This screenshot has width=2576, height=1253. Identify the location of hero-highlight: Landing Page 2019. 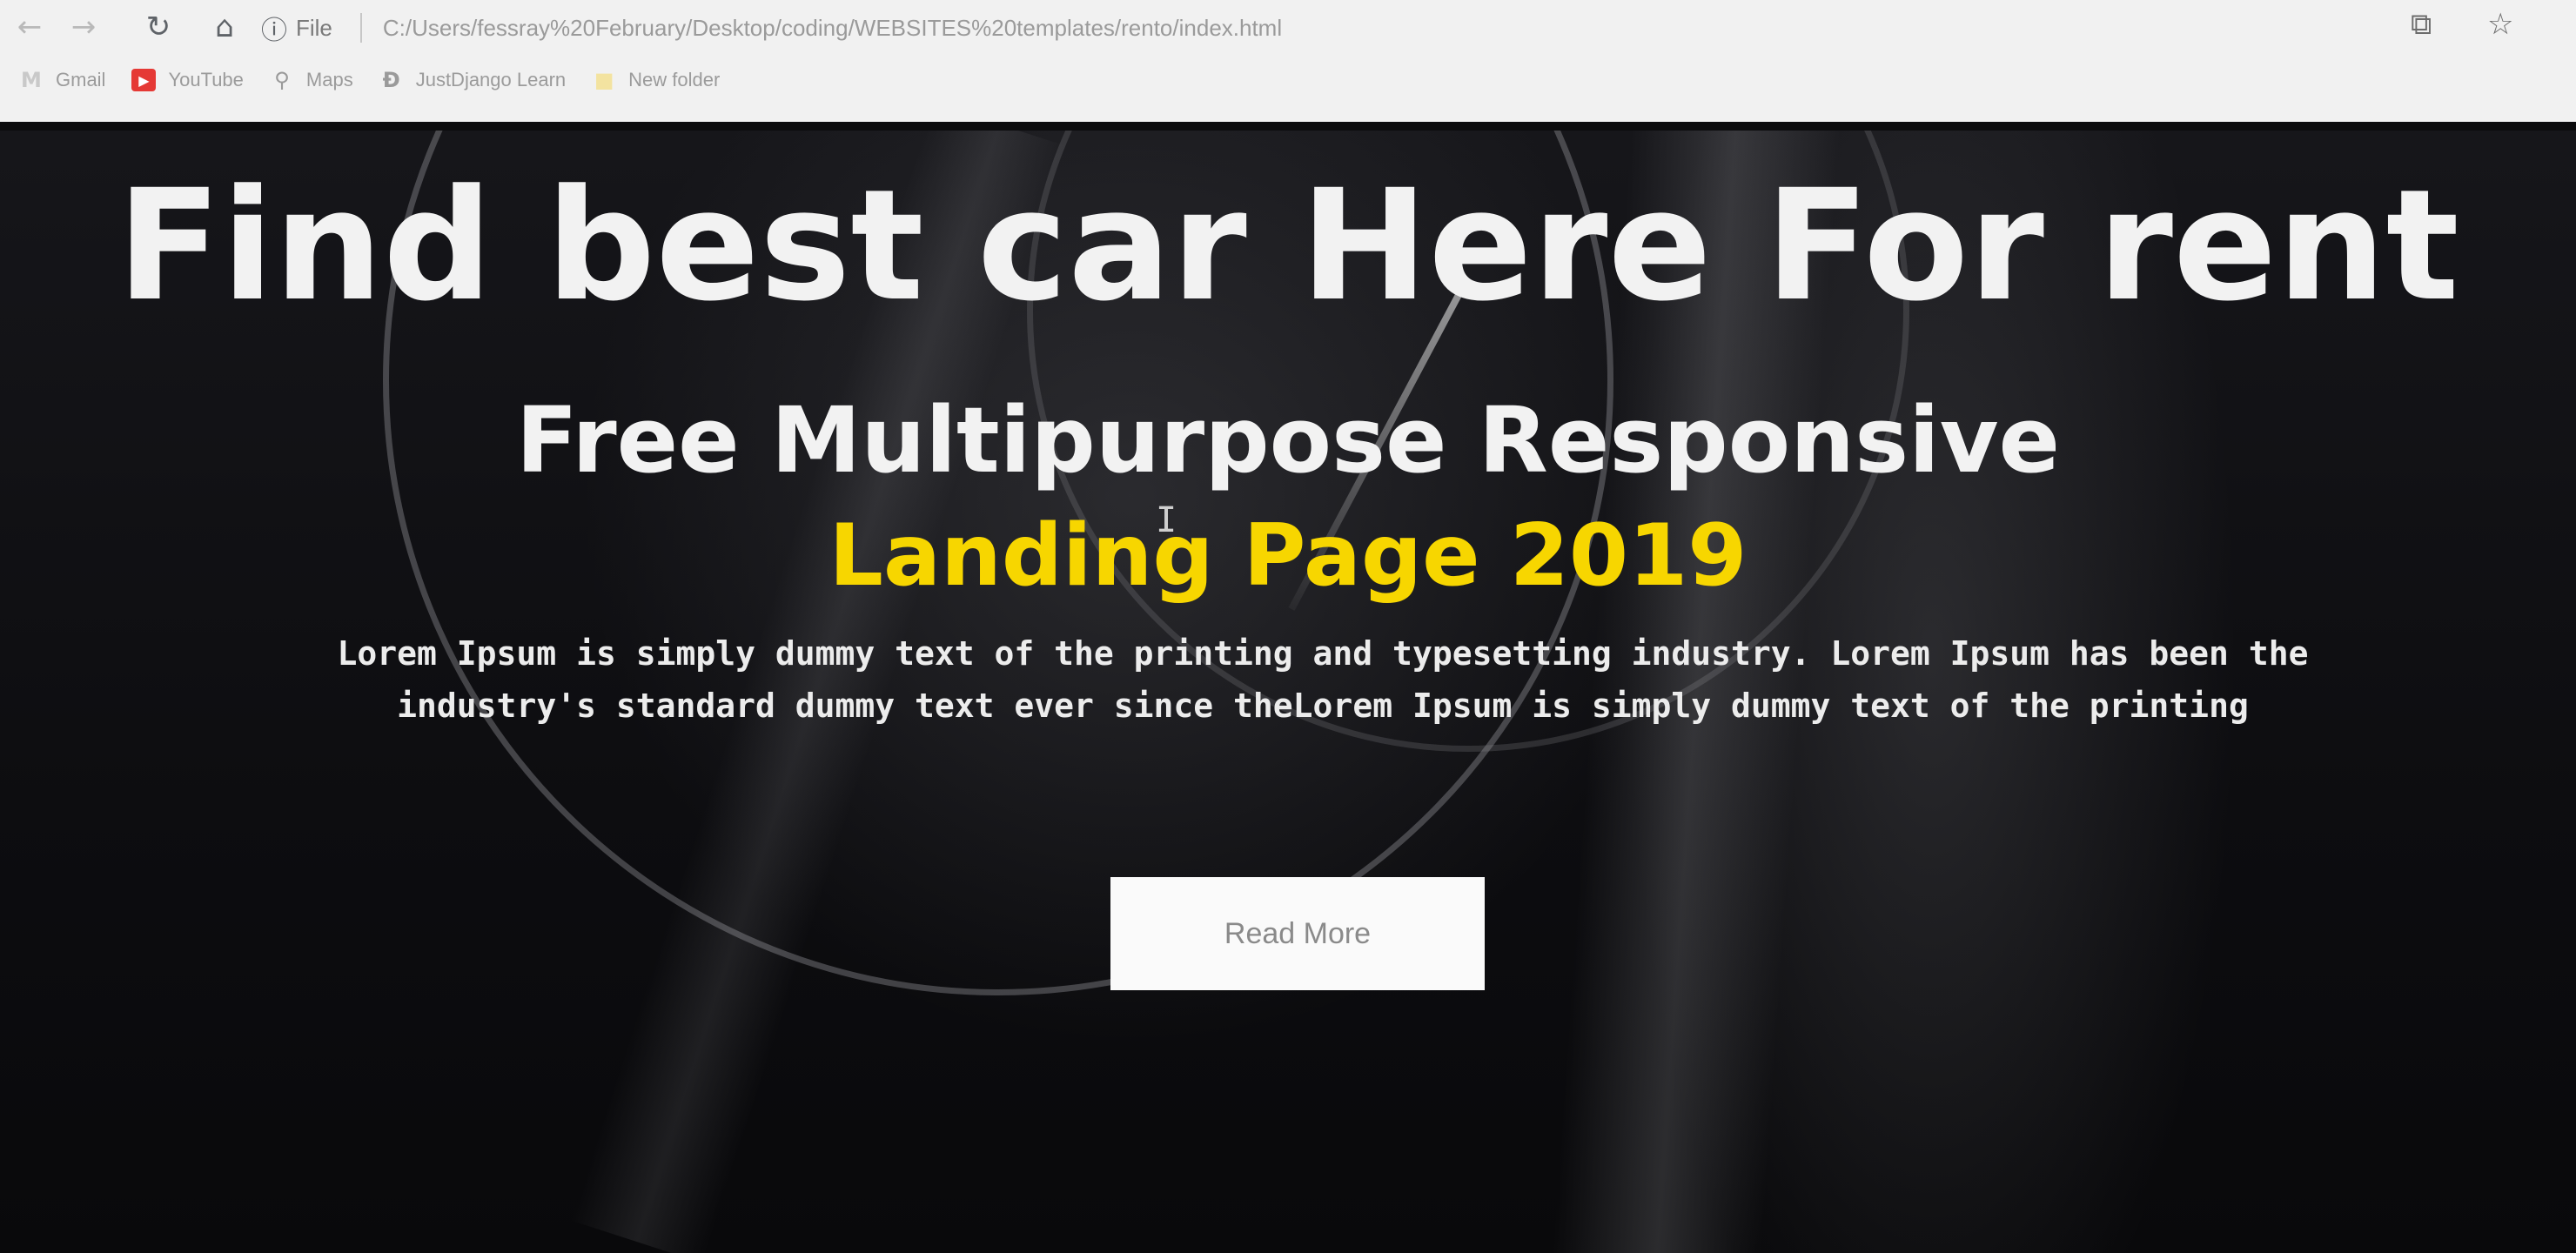
(1288, 556).